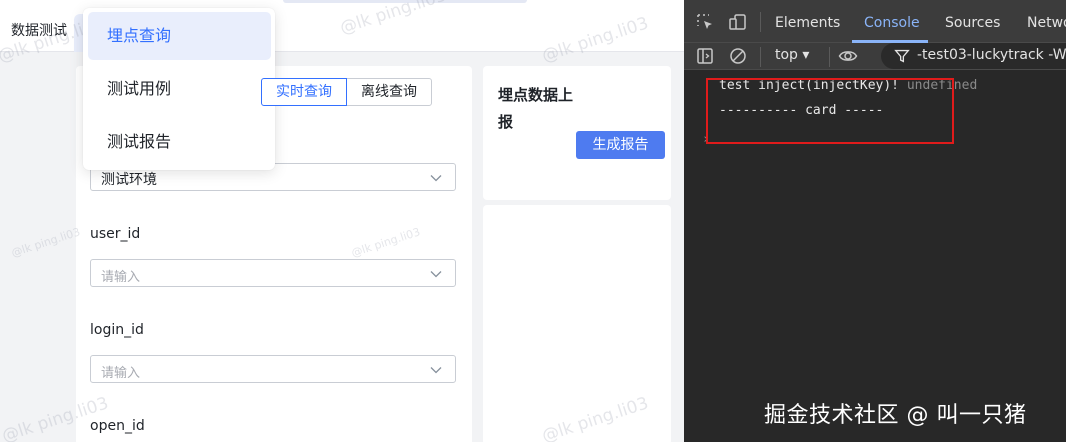 This screenshot has width=1066, height=442. What do you see at coordinates (129, 180) in the screenshot?
I see `env-select-value: 测试环境` at bounding box center [129, 180].